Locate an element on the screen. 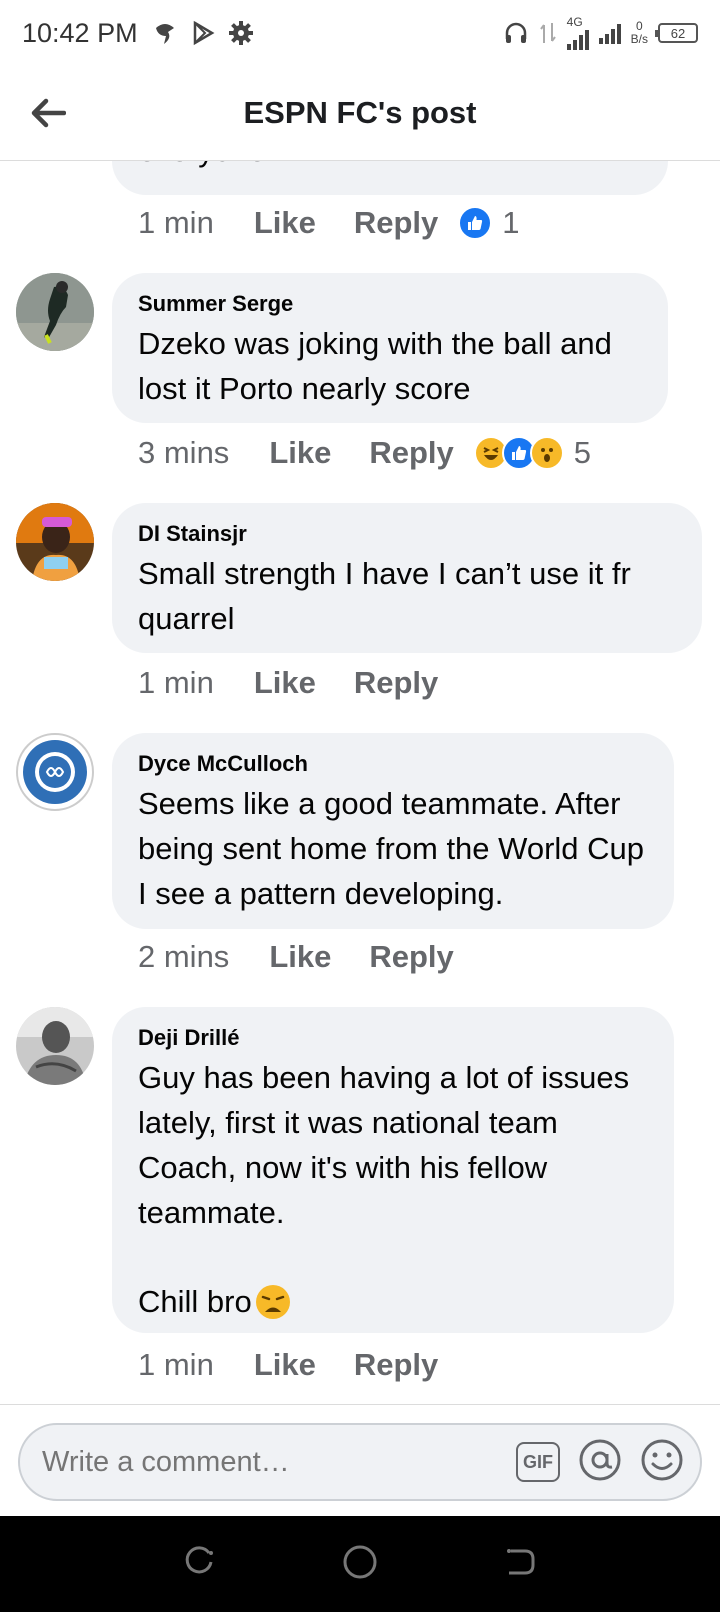 Image resolution: width=720 pixels, height=1612 pixels. comment-text: everyone is located at coordinates (202, 165).